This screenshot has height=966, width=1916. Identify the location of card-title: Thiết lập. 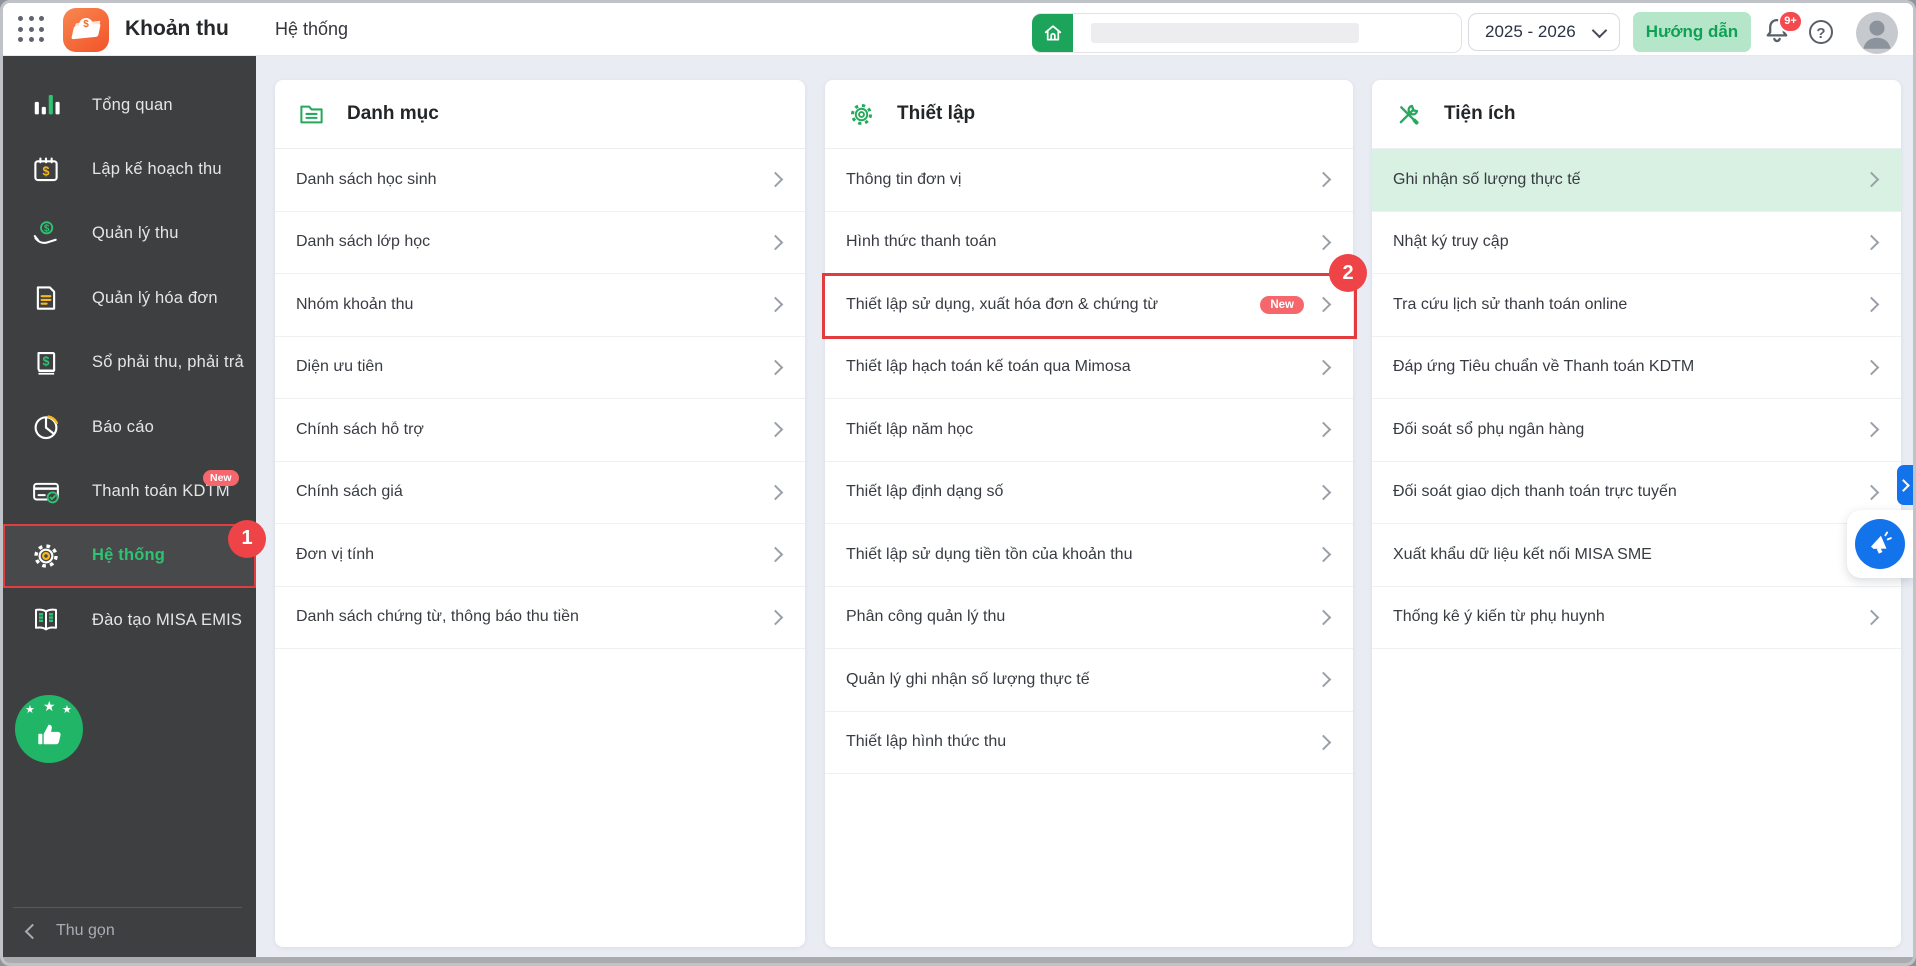
(936, 113).